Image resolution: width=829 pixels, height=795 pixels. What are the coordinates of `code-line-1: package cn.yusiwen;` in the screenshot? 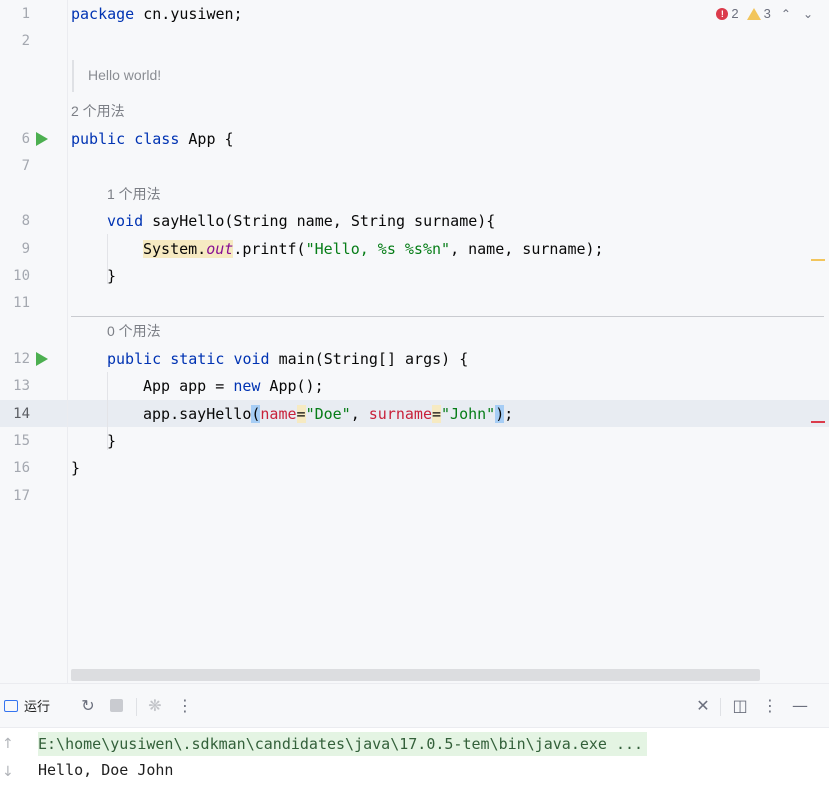 It's located at (157, 14).